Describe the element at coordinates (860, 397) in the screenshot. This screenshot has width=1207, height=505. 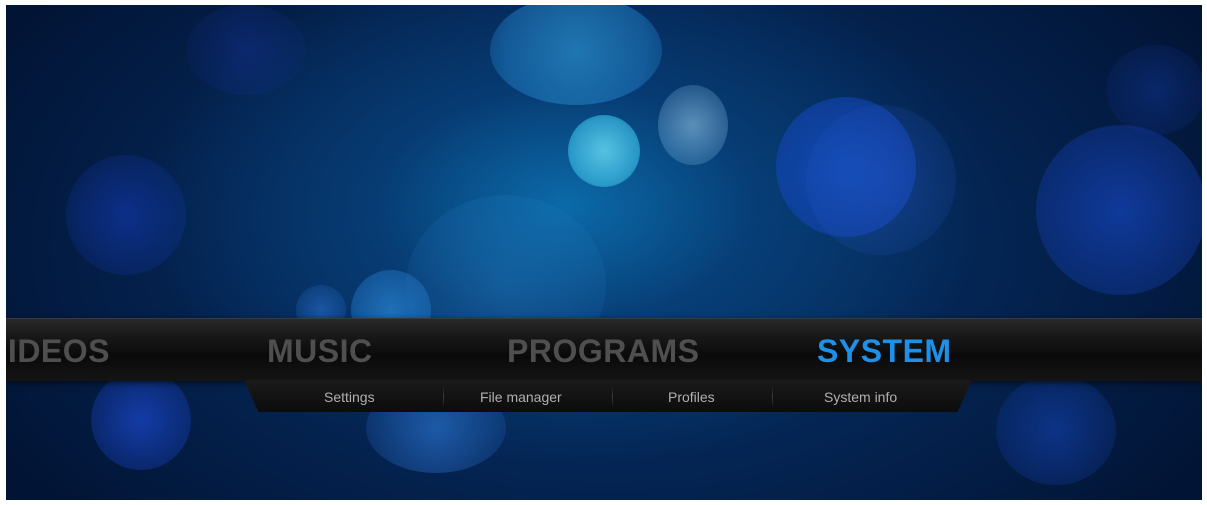
I see `submenu-item-system-info: System info` at that location.